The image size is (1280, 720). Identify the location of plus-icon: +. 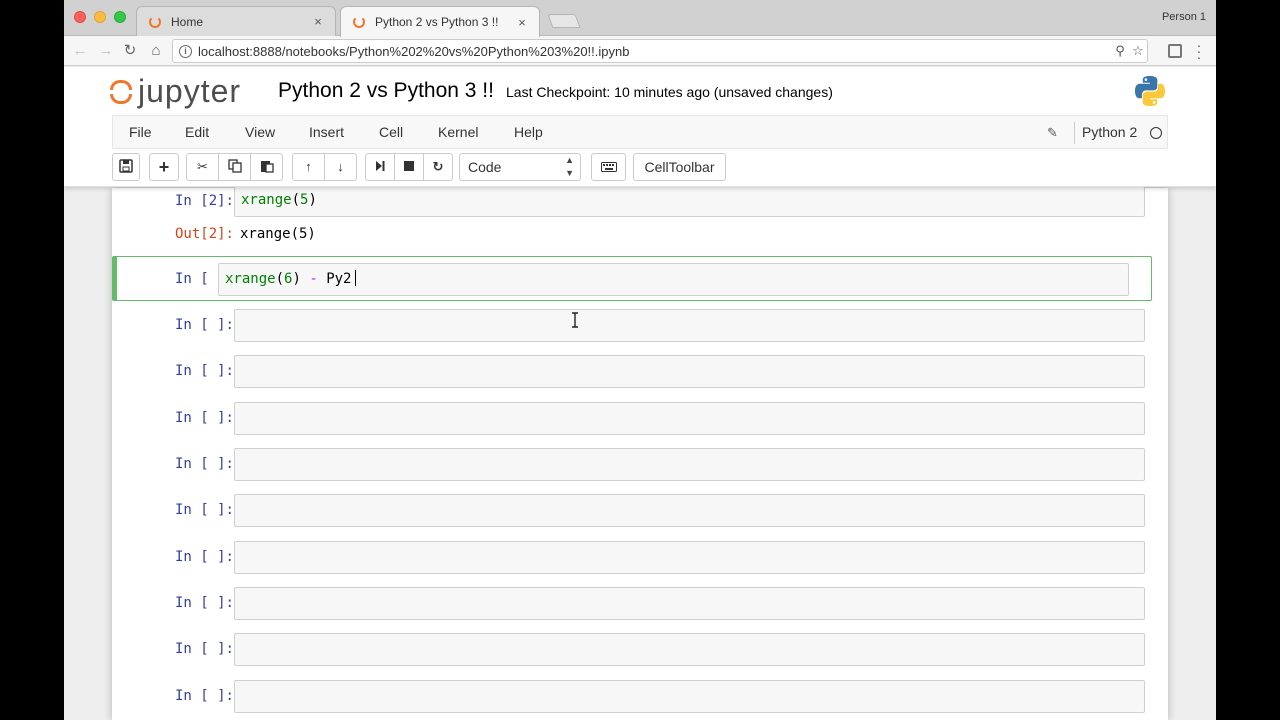
(164, 167).